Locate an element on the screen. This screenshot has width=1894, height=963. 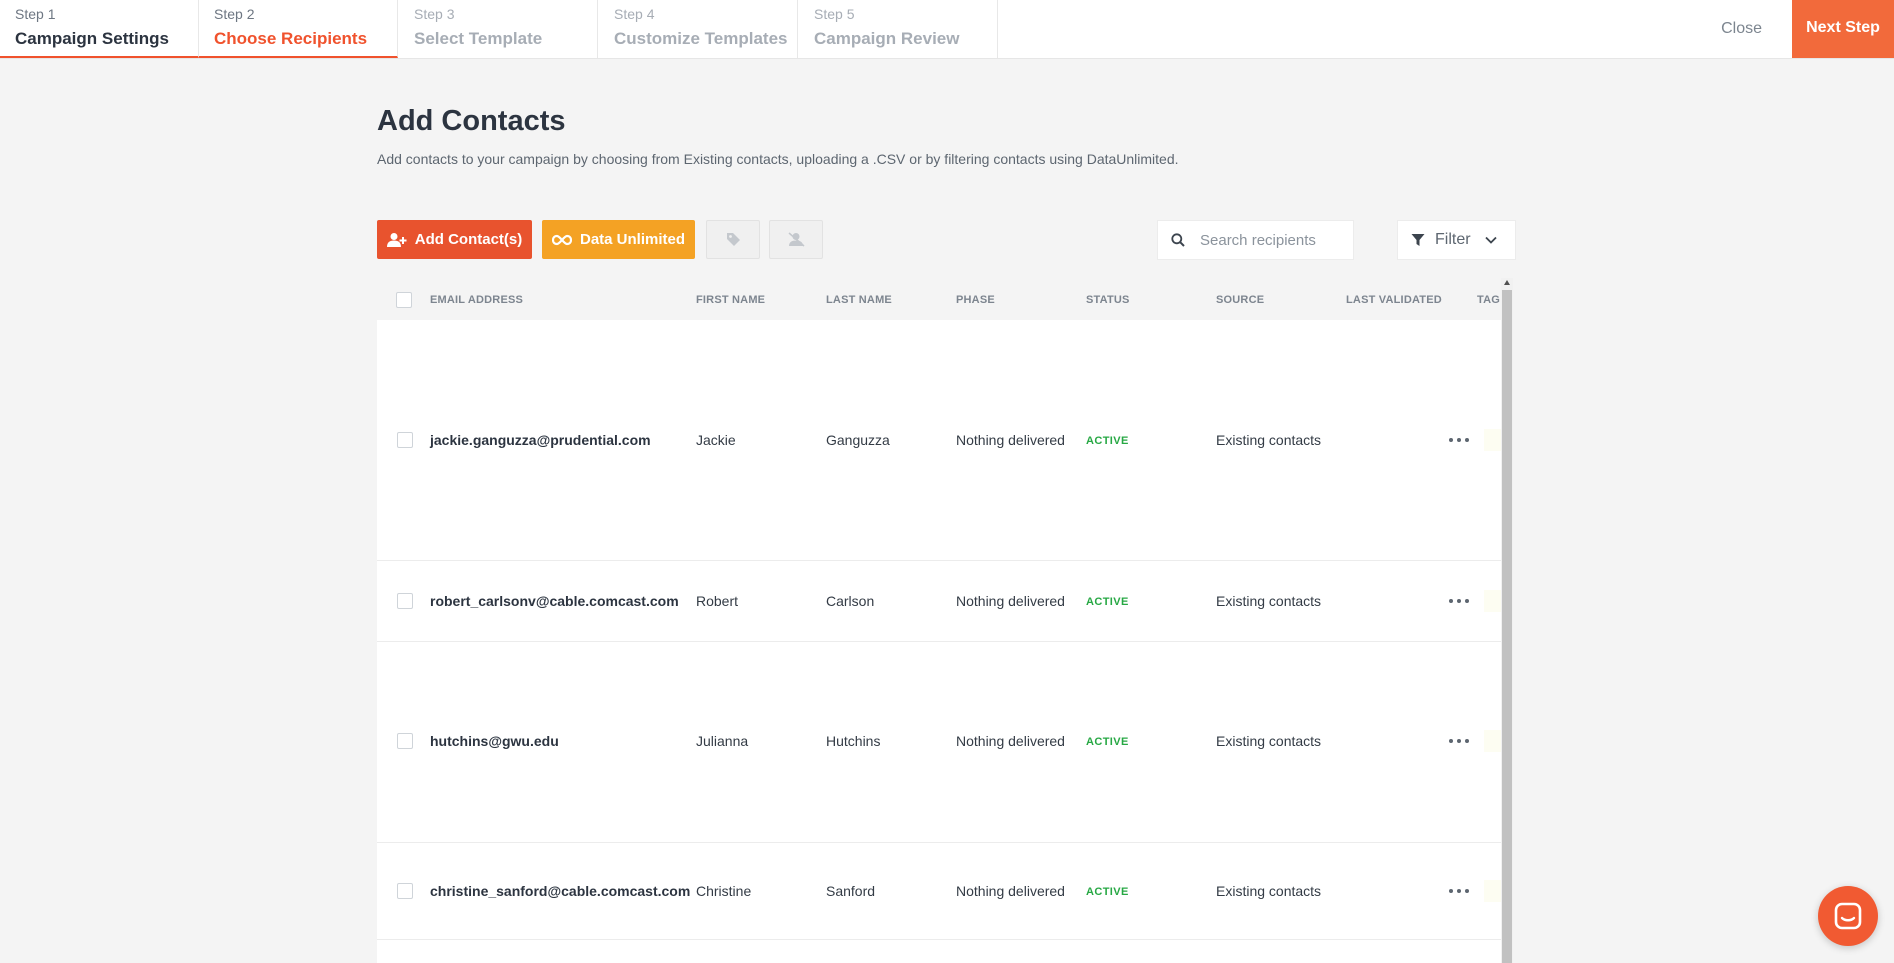
step-name: Campaign Settings is located at coordinates (92, 38).